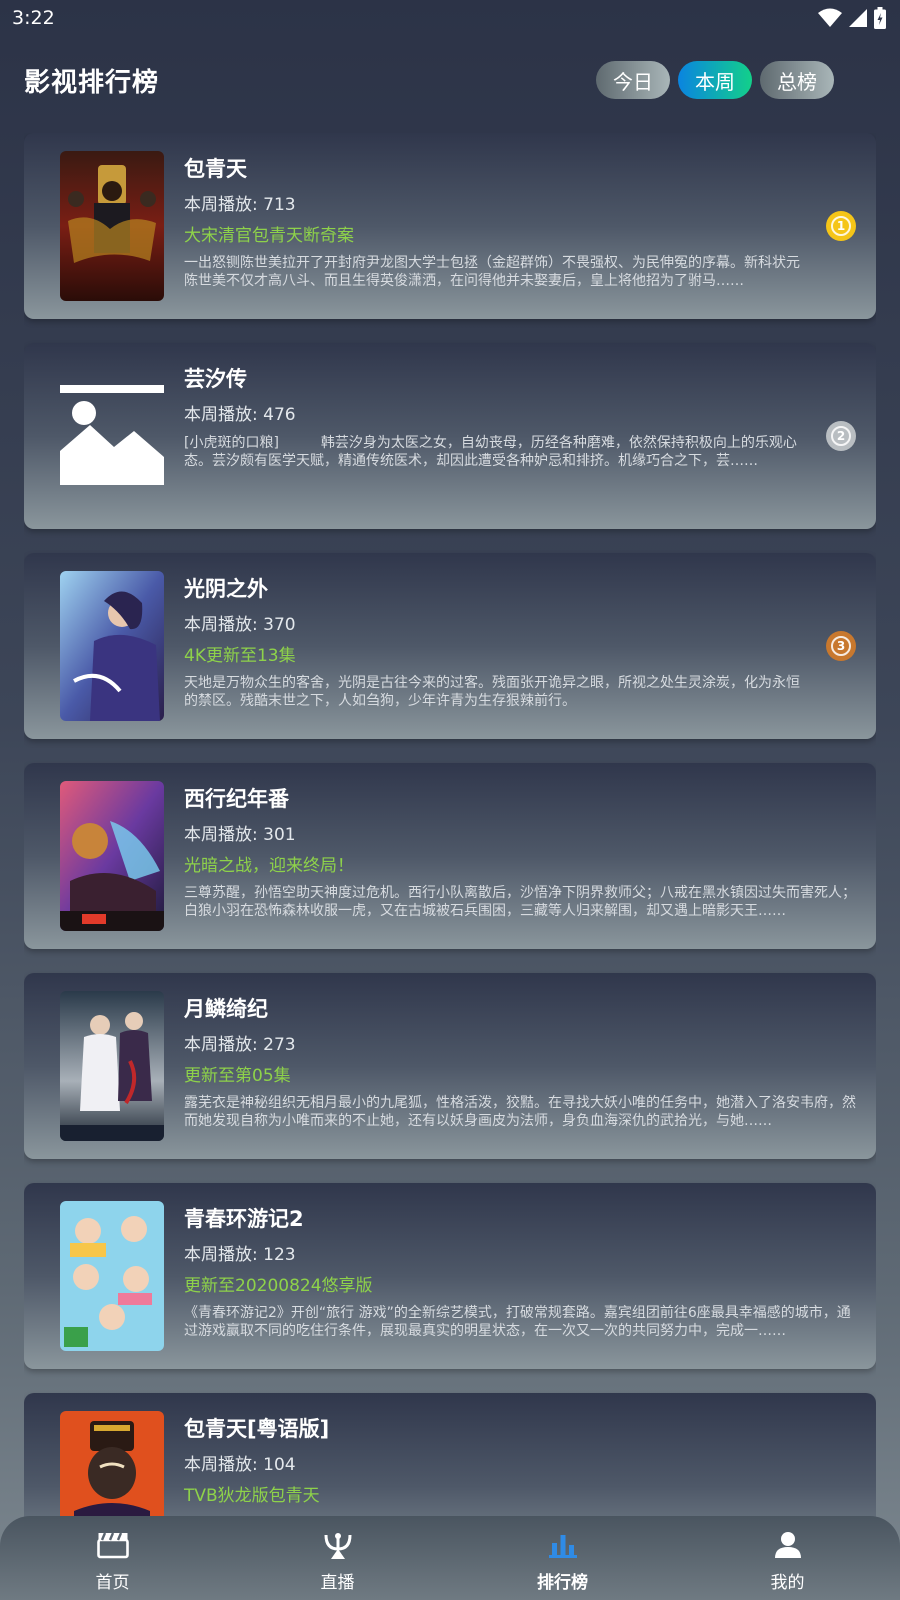 This screenshot has height=1600, width=900. Describe the element at coordinates (338, 1545) in the screenshot. I see `satellite-dish-icon` at that location.